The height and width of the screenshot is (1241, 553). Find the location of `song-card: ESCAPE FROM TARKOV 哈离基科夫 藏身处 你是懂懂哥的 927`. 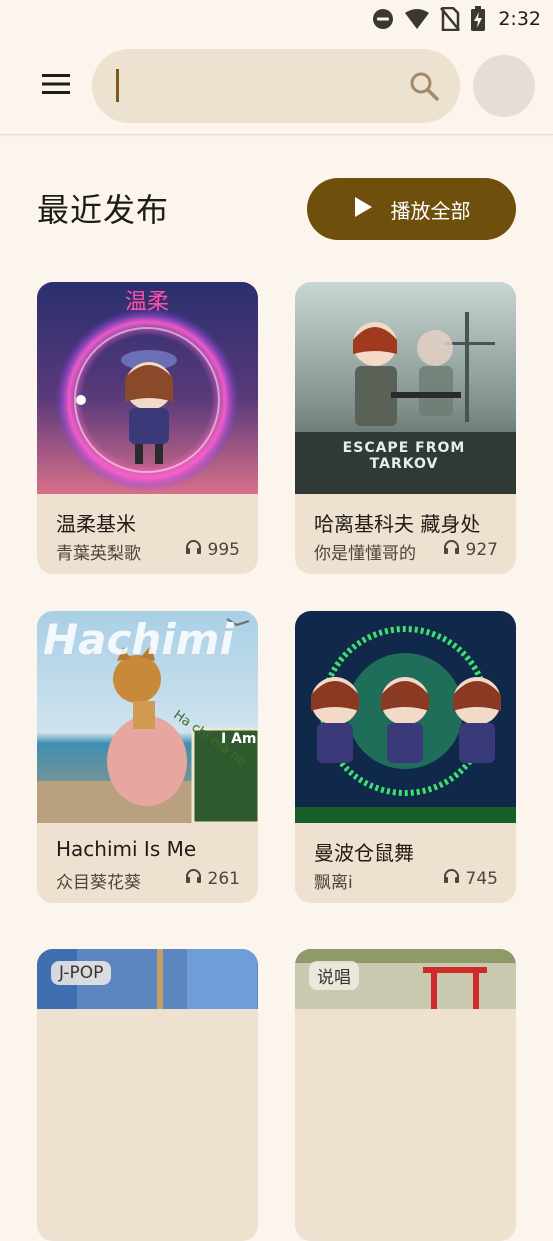

song-card: ESCAPE FROM TARKOV 哈离基科夫 藏身处 你是懂懂哥的 927 is located at coordinates (405, 428).